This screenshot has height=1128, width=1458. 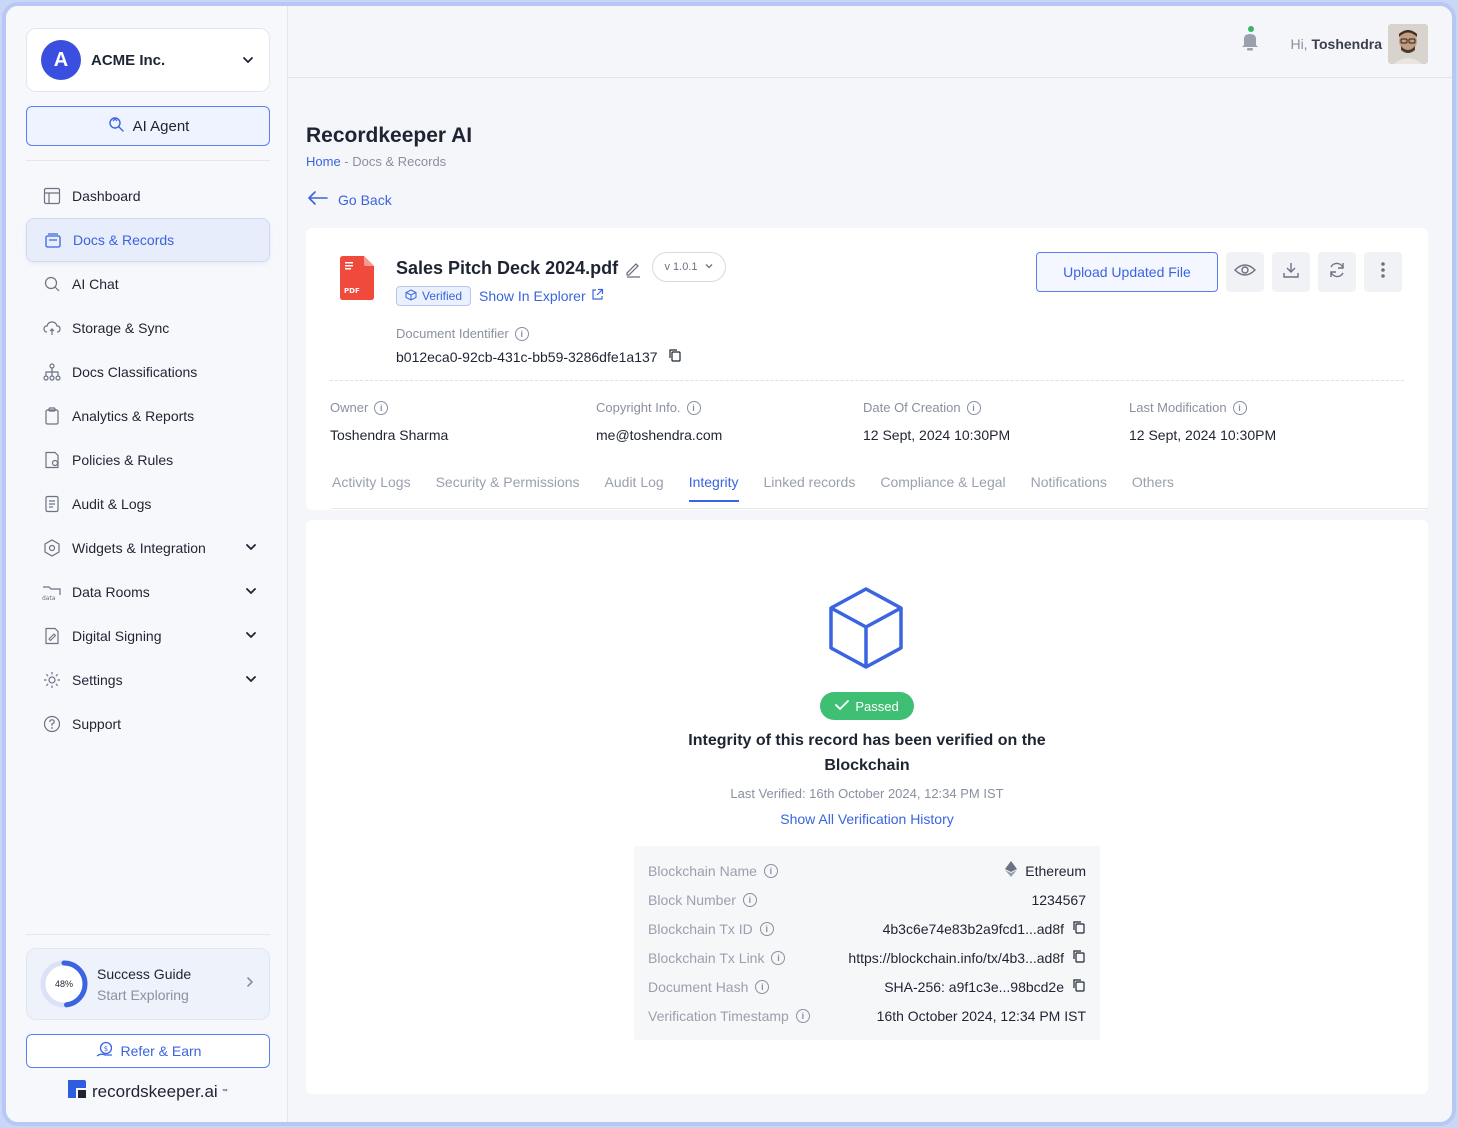 I want to click on sidebar-item-support: Support, so click(x=148, y=724).